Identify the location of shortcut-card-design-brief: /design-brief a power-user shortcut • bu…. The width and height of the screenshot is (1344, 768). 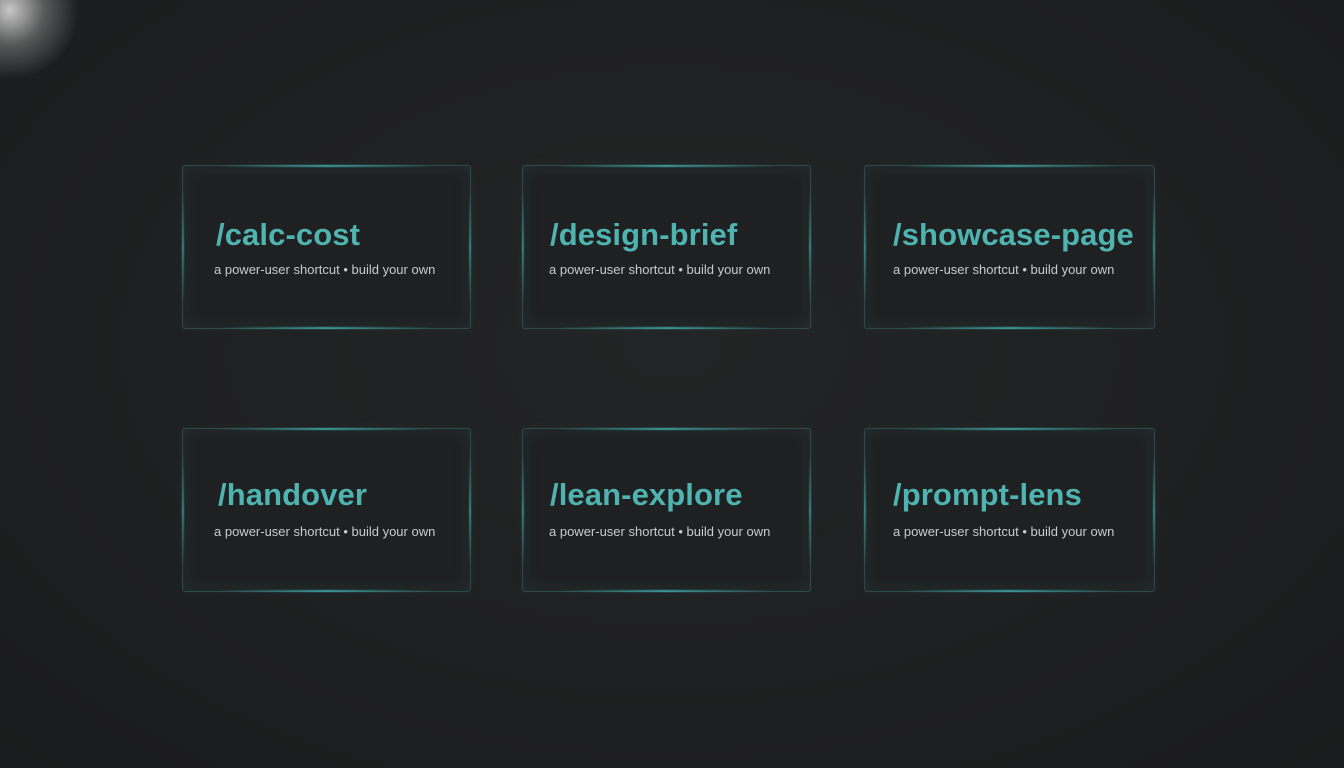
(666, 247).